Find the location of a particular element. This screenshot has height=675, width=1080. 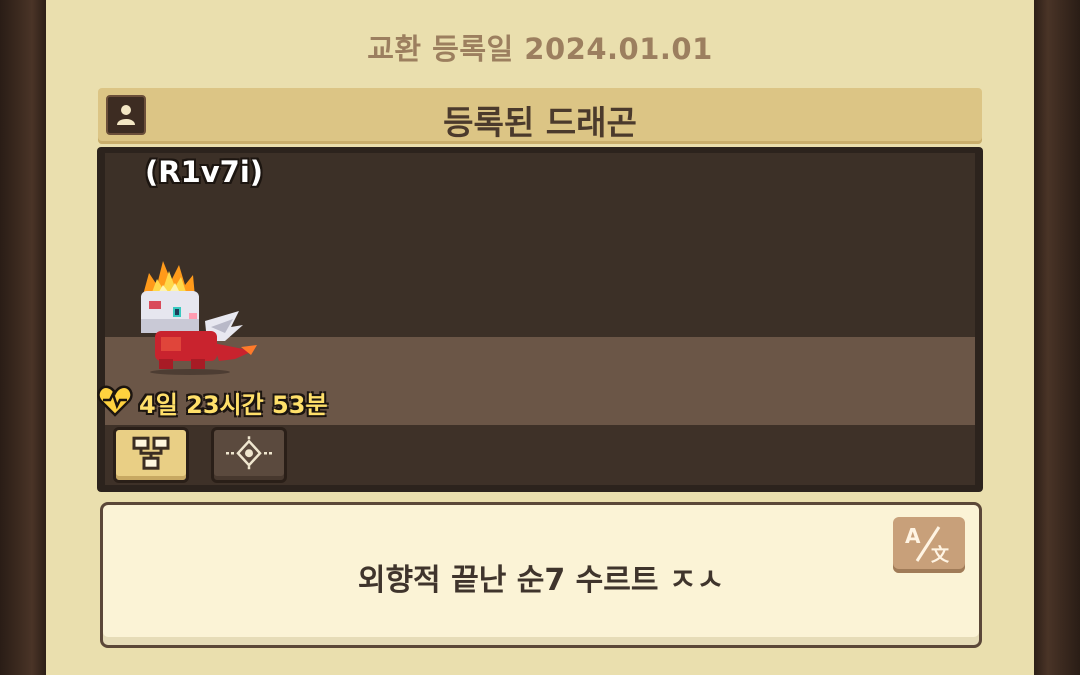

translate-icon: A 文 is located at coordinates (927, 544).